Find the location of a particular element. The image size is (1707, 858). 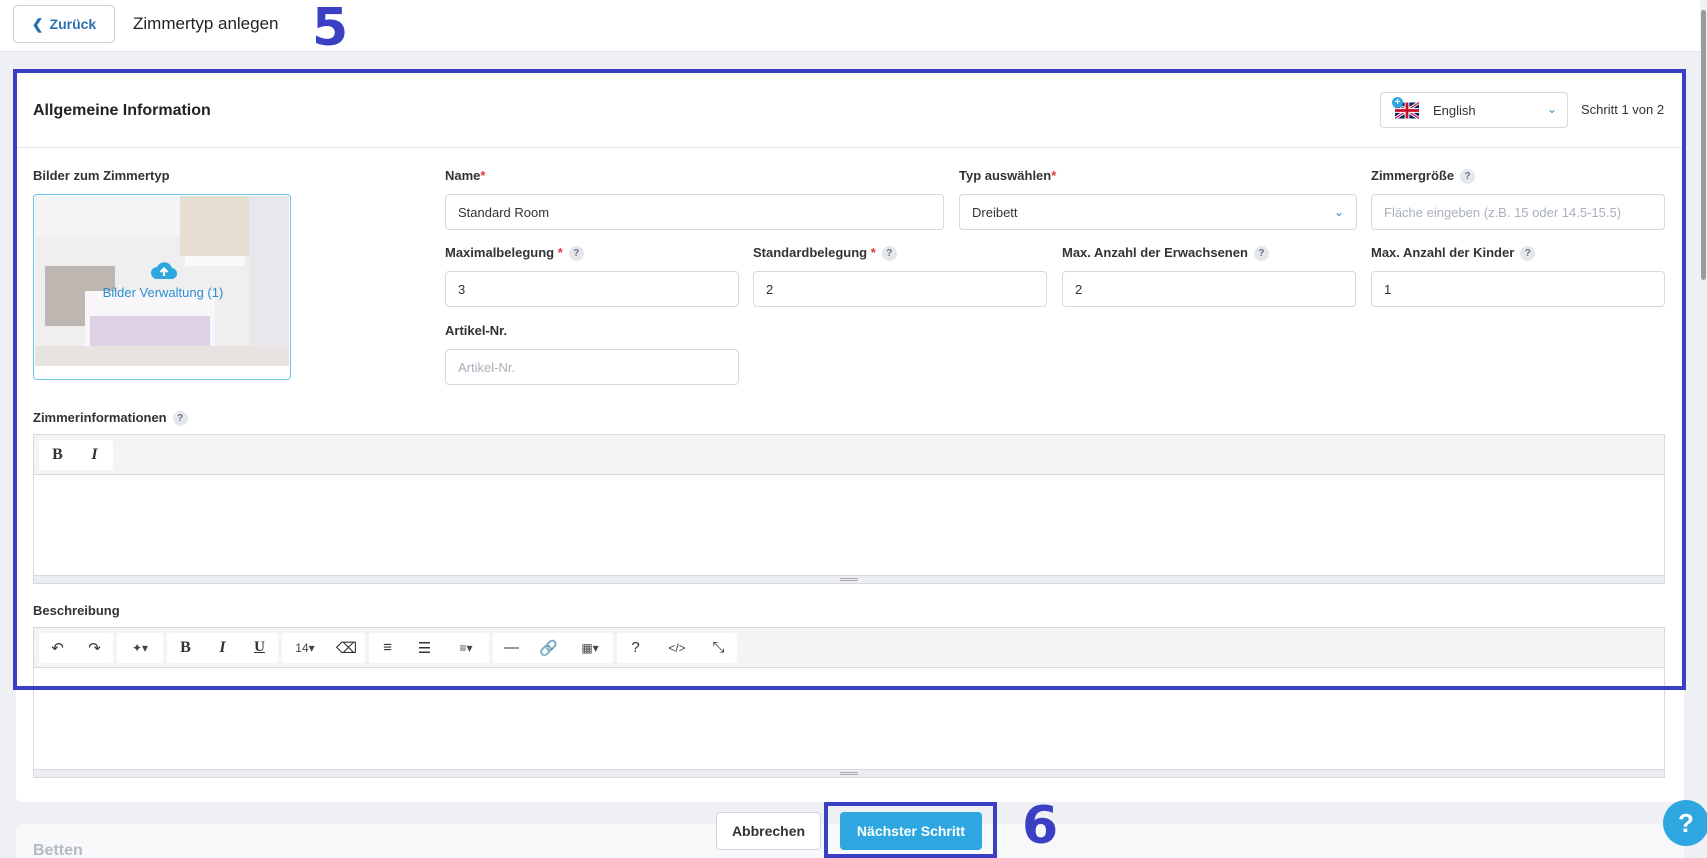

code-view-button: </> is located at coordinates (677, 648).